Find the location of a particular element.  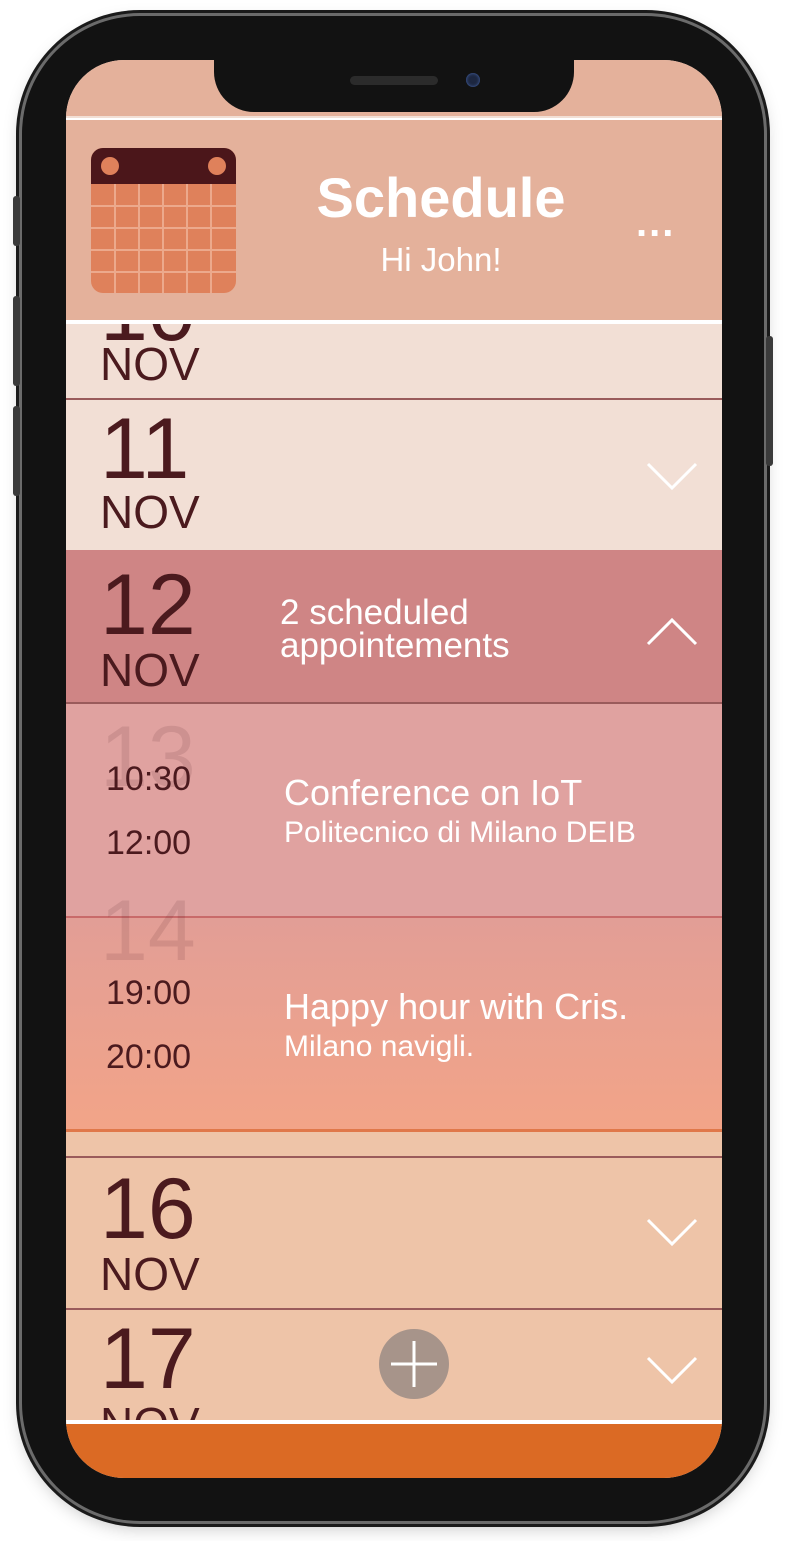

power-button is located at coordinates (769, 401).